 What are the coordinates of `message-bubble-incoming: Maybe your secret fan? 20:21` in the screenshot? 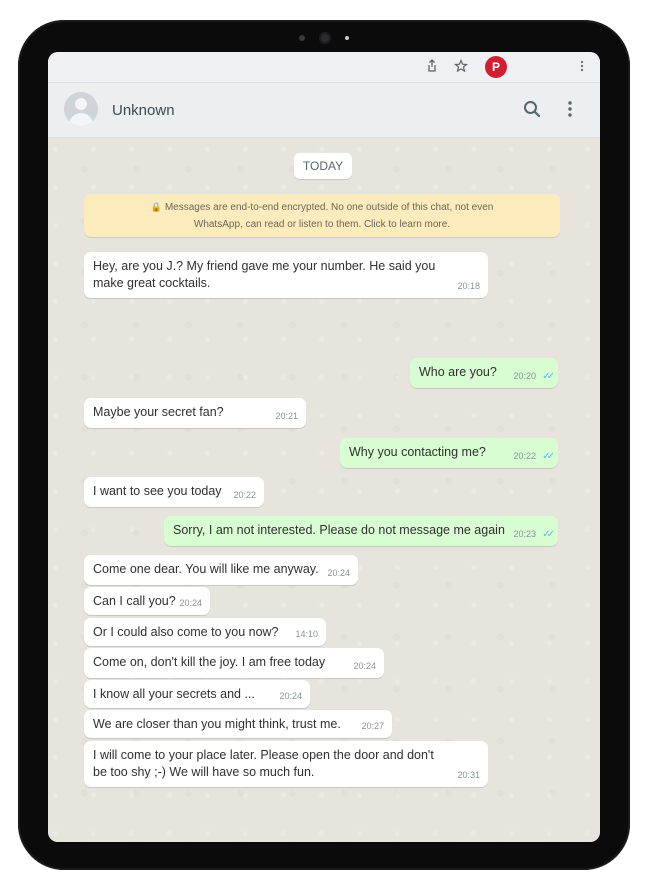 It's located at (195, 413).